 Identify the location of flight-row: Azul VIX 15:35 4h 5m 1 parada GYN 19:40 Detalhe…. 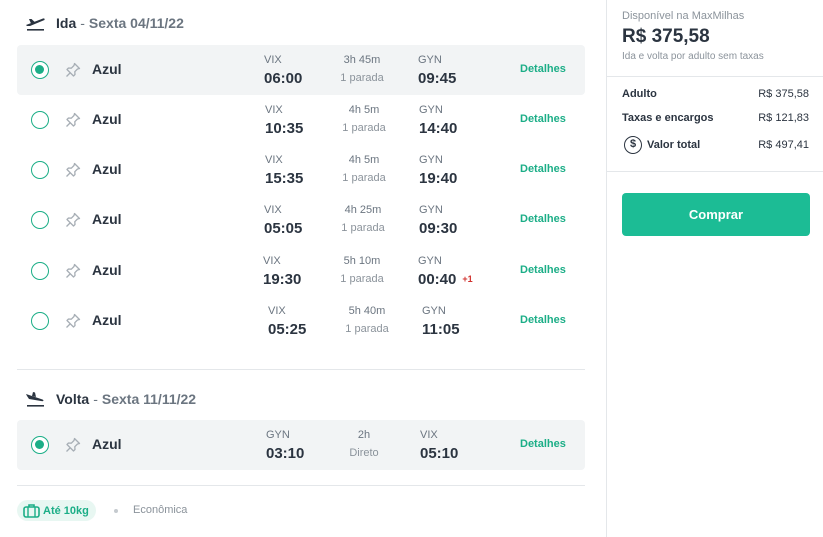
(301, 170).